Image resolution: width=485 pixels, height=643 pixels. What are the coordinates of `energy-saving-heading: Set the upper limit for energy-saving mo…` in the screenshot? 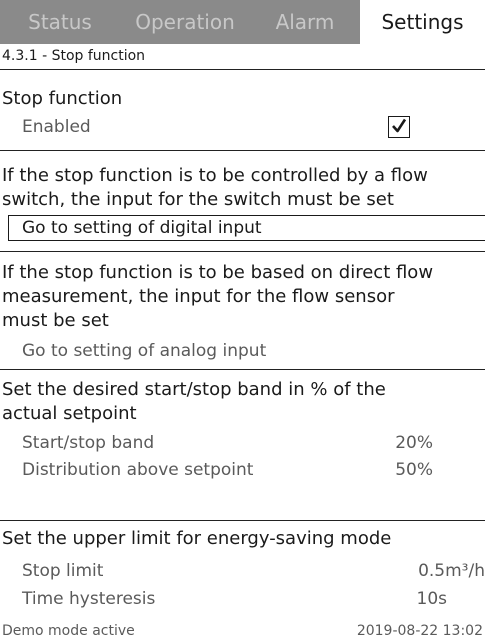 It's located at (197, 538).